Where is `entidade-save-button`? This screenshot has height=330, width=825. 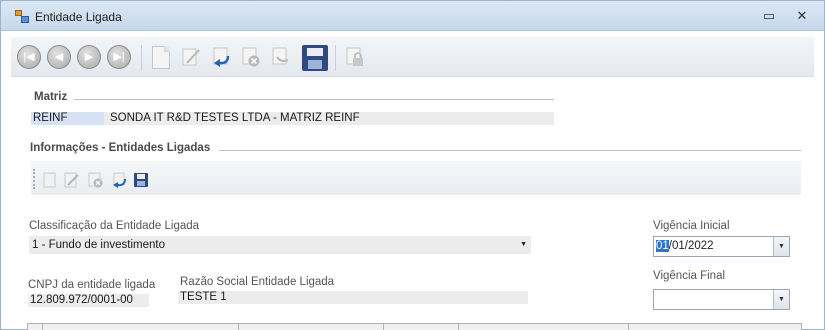
entidade-save-button is located at coordinates (141, 180).